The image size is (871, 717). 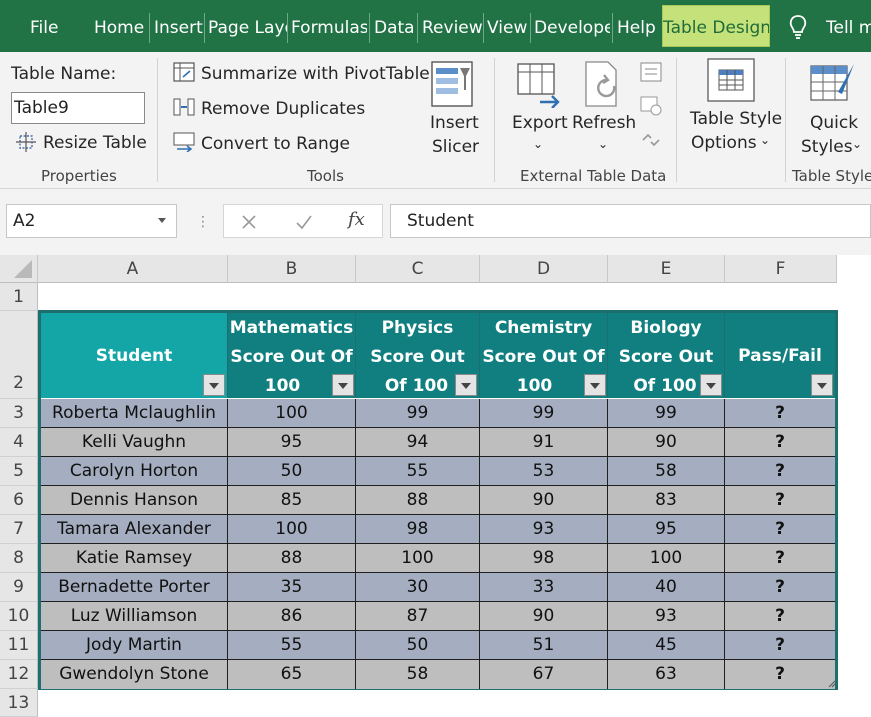 What do you see at coordinates (19, 471) in the screenshot?
I see `row-header-5: 5` at bounding box center [19, 471].